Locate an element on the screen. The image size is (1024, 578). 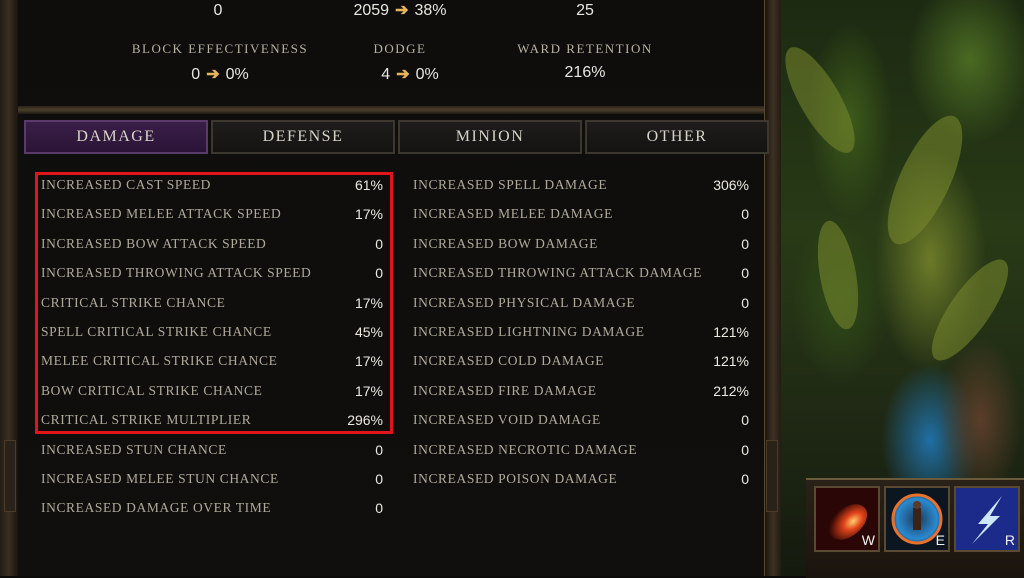
stat-label: INCREASED FIRE DAMAGE is located at coordinates (505, 390).